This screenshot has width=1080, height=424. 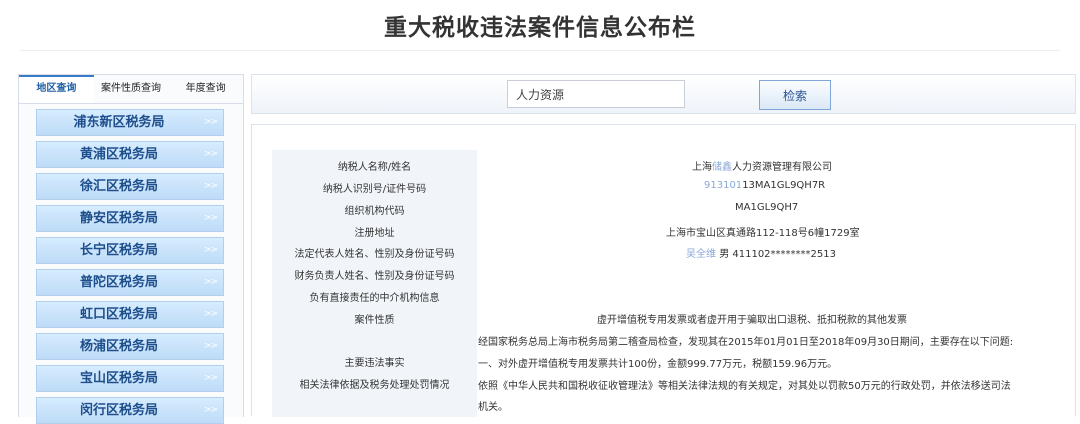 What do you see at coordinates (761, 254) in the screenshot?
I see `value-legal-rep: 吴全维 男 411102********2513` at bounding box center [761, 254].